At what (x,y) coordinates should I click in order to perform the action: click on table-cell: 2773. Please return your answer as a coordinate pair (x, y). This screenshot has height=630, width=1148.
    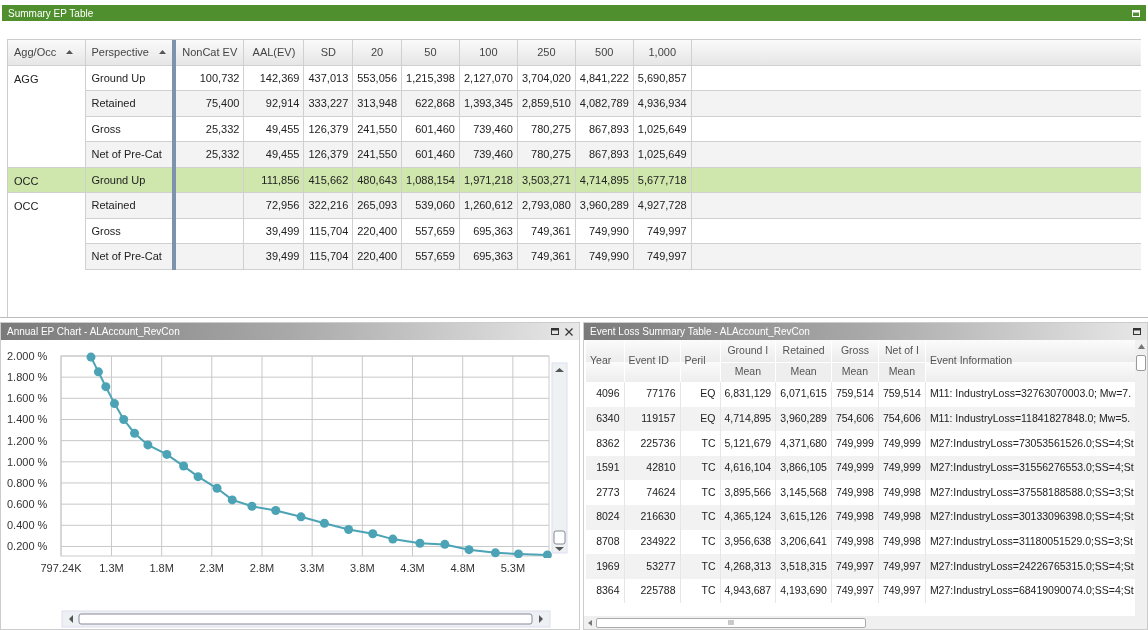
    Looking at the image, I should click on (605, 492).